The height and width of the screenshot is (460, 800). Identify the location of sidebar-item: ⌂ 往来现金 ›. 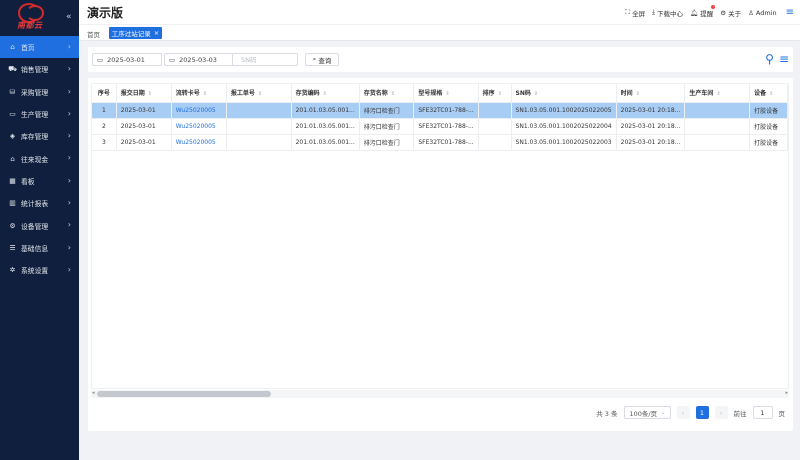
(39, 158).